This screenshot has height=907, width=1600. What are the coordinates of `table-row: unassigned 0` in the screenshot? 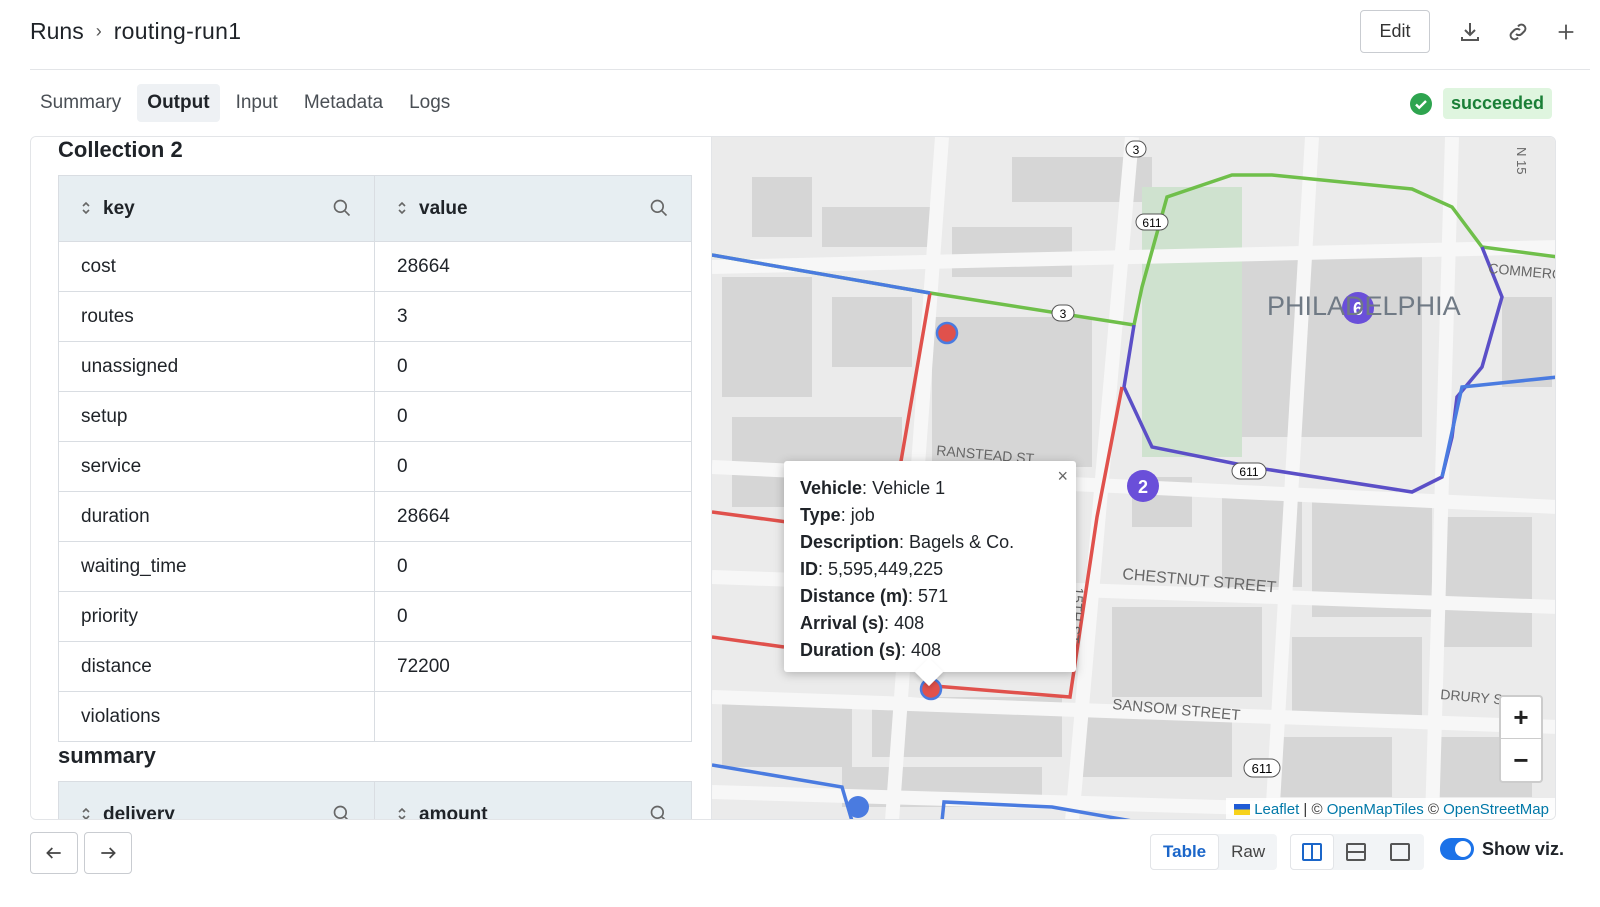 It's located at (375, 366).